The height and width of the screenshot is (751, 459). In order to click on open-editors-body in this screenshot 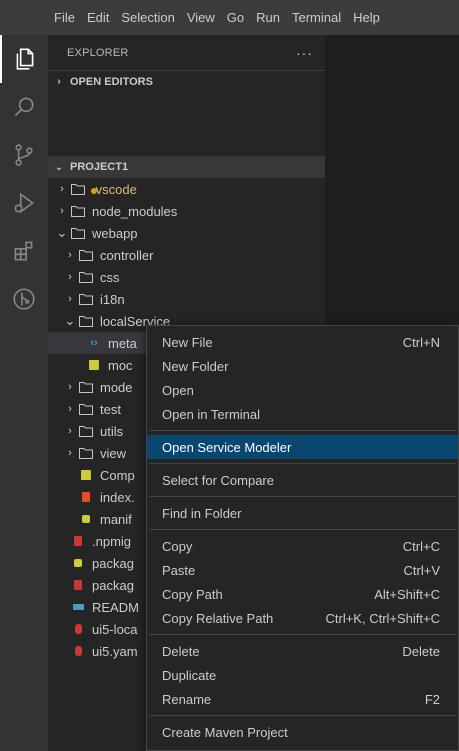, I will do `click(186, 124)`.